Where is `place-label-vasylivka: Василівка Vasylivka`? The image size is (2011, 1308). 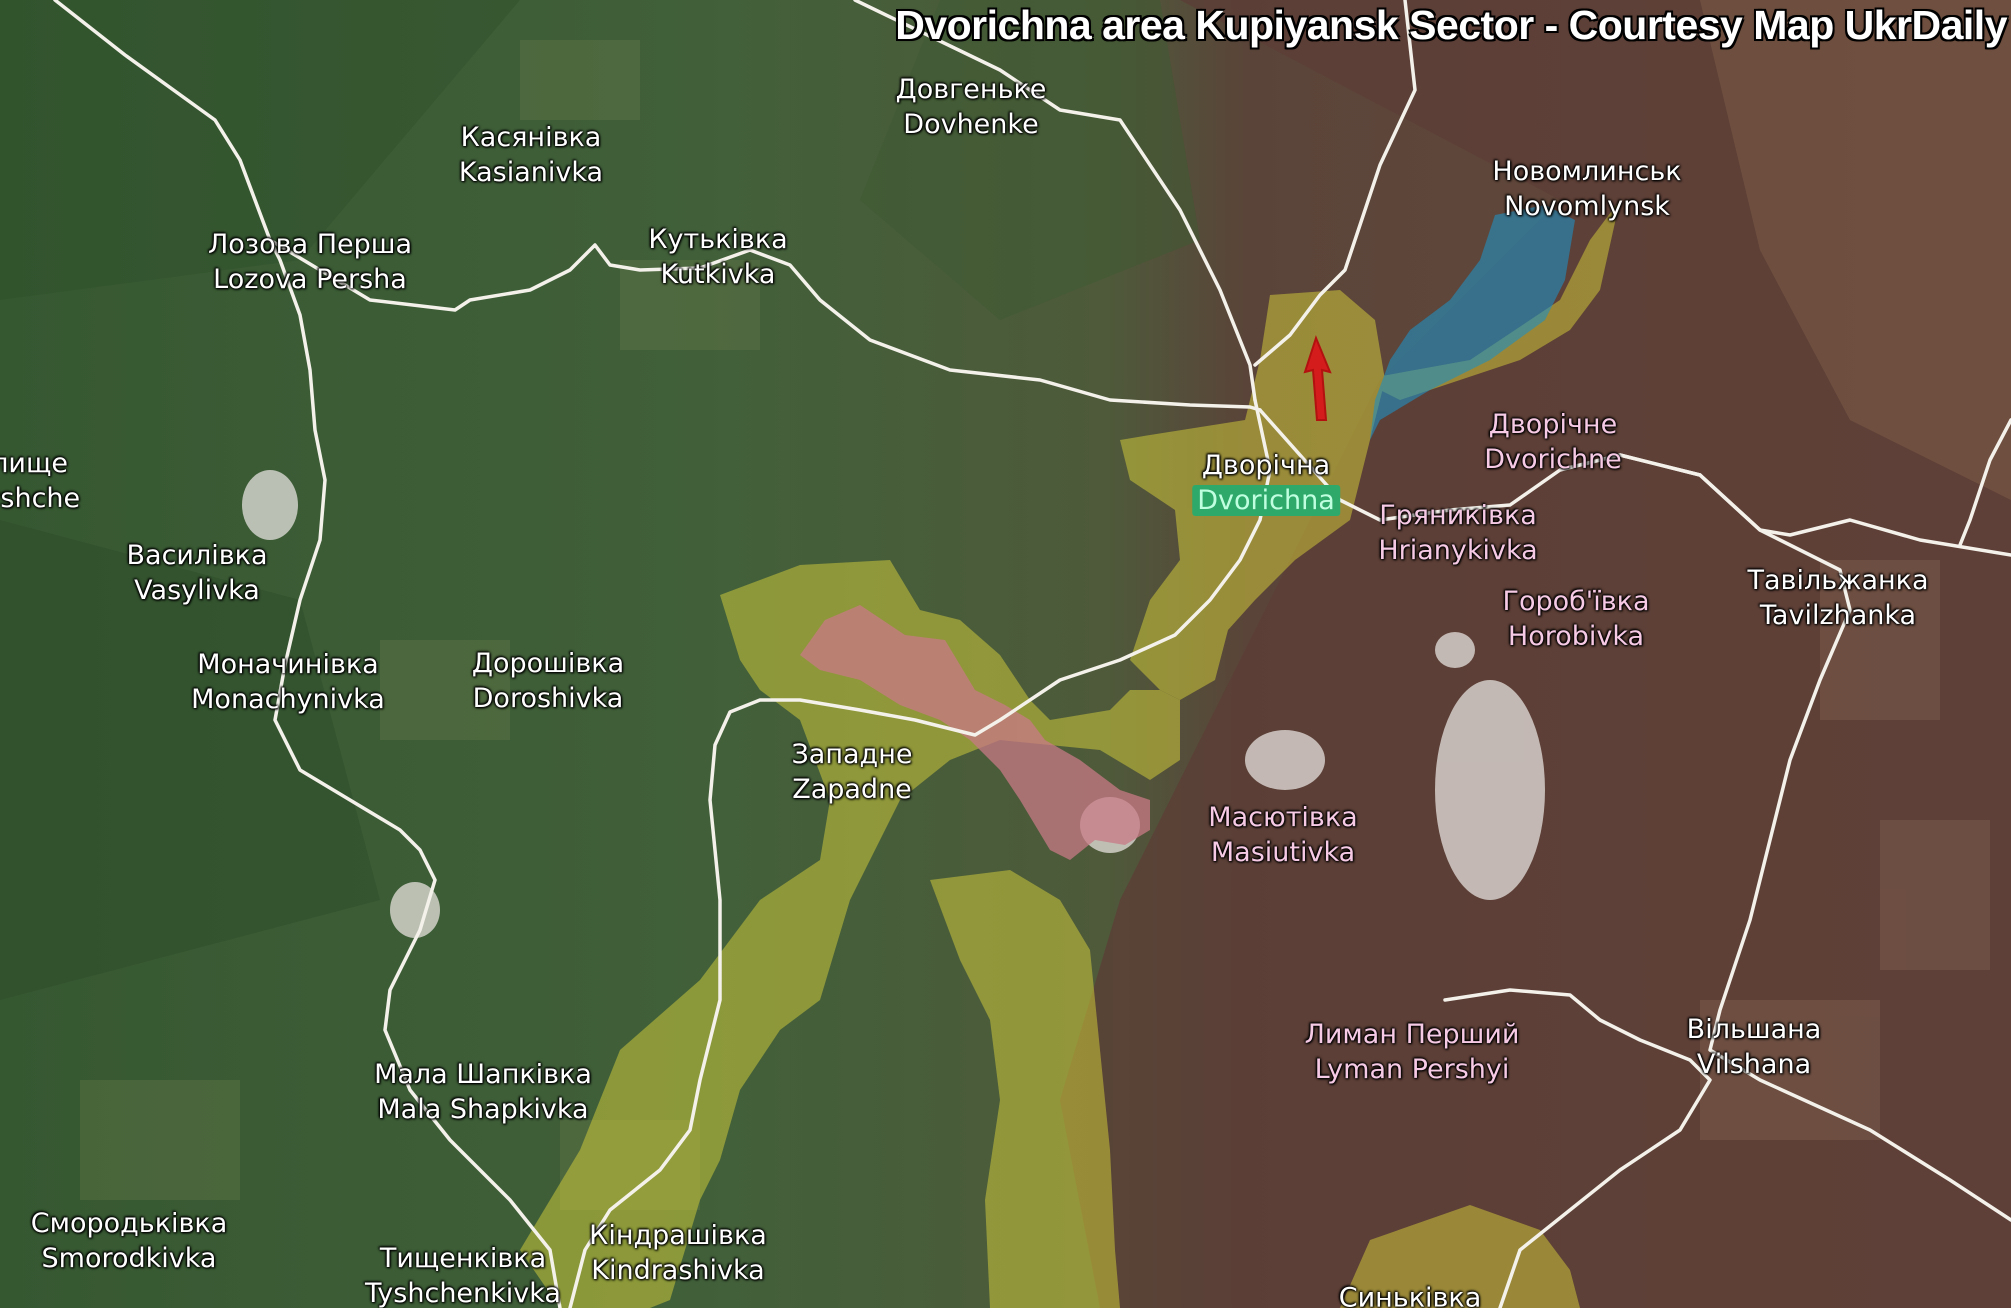 place-label-vasylivka: Василівка Vasylivka is located at coordinates (197, 573).